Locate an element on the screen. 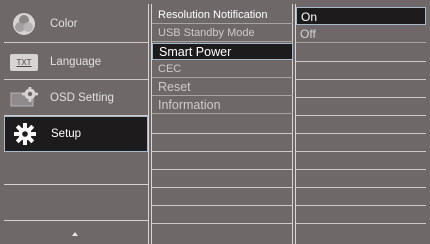 This screenshot has height=244, width=430. sub-item-information: Information is located at coordinates (222, 105).